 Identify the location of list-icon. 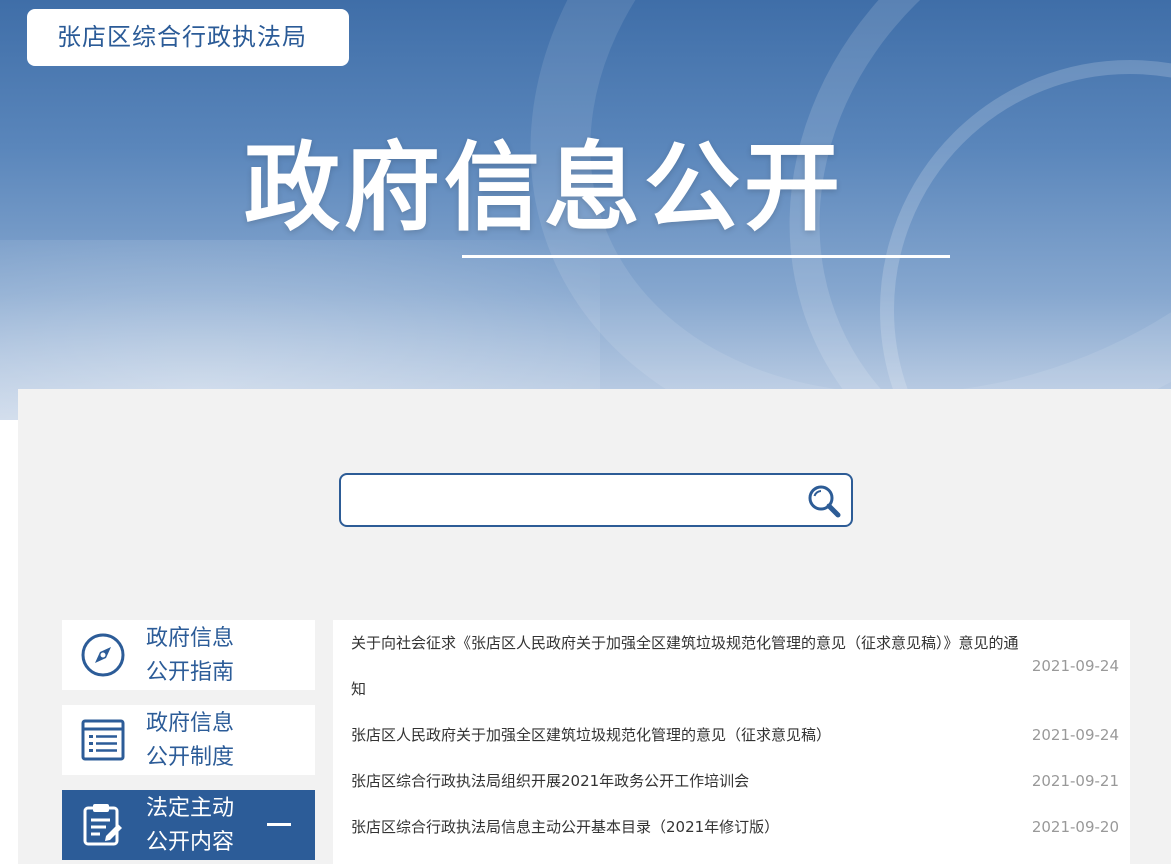
(103, 740).